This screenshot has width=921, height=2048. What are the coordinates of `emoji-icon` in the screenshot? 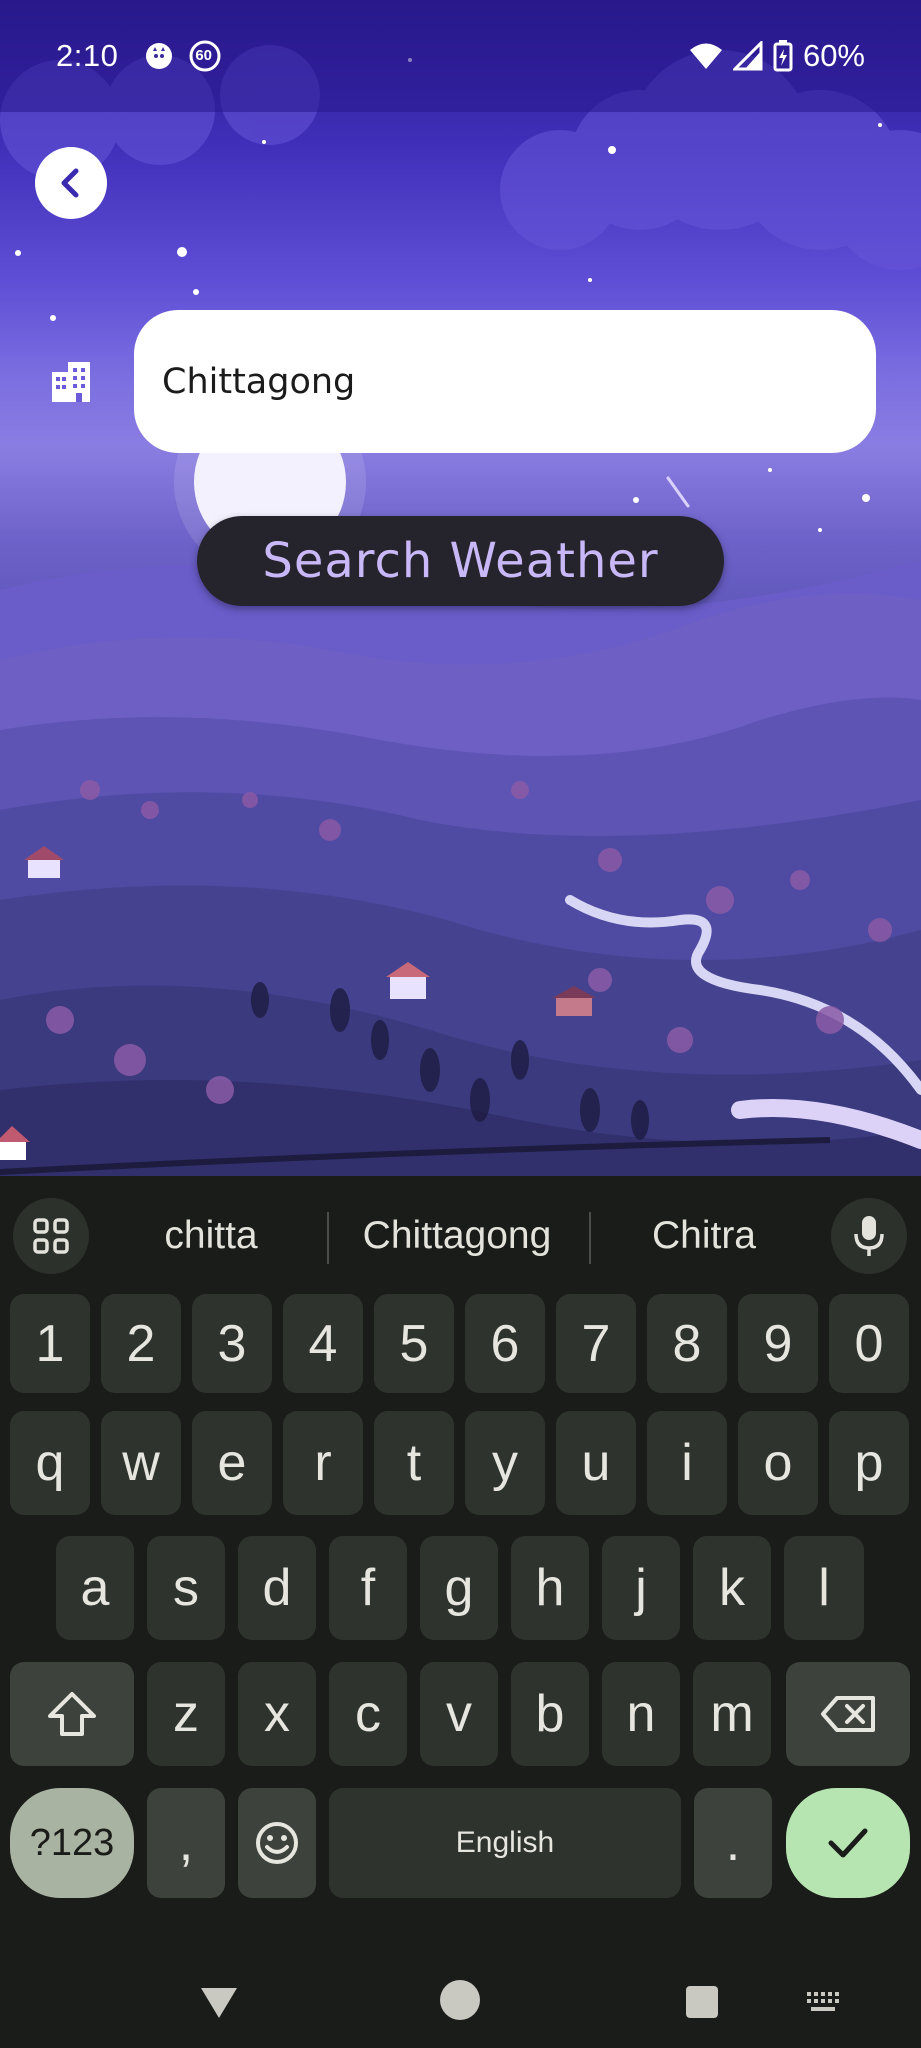 It's located at (277, 1843).